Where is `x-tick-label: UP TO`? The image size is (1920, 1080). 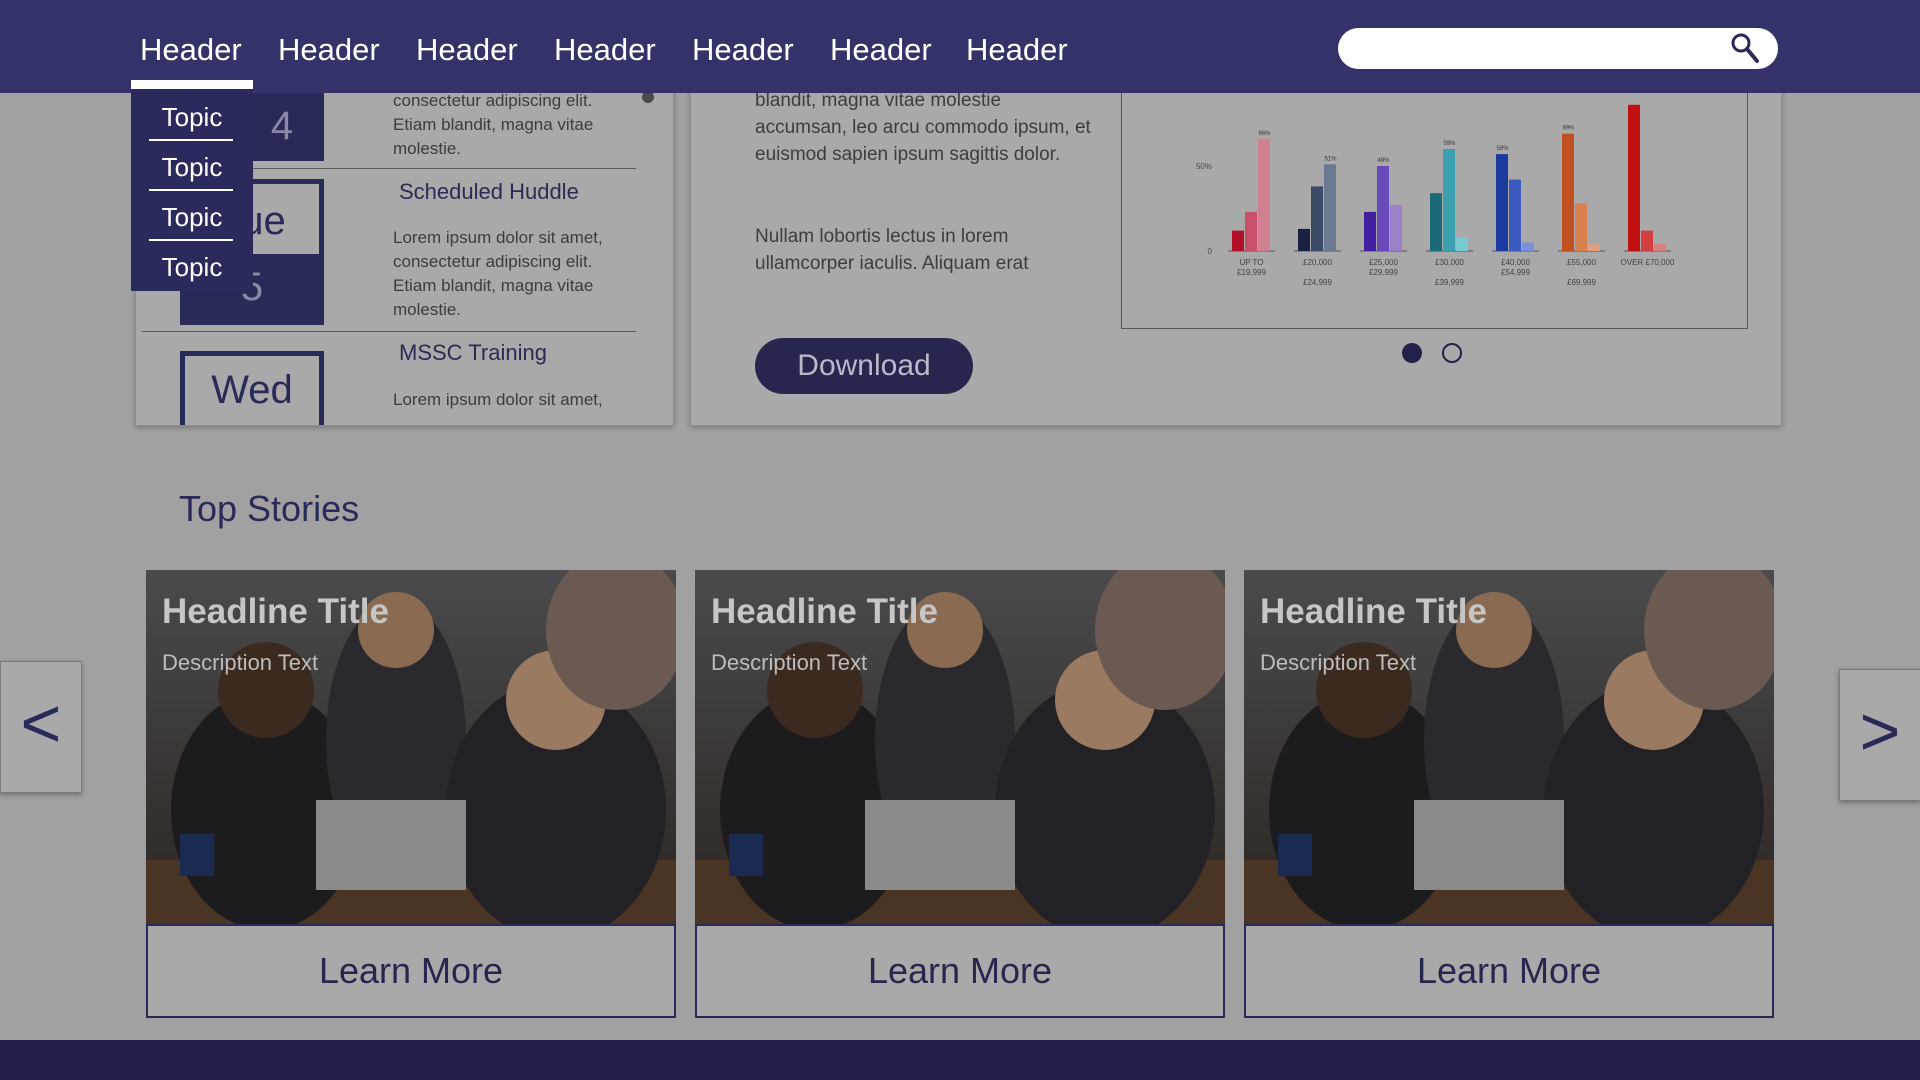 x-tick-label: UP TO is located at coordinates (1251, 262).